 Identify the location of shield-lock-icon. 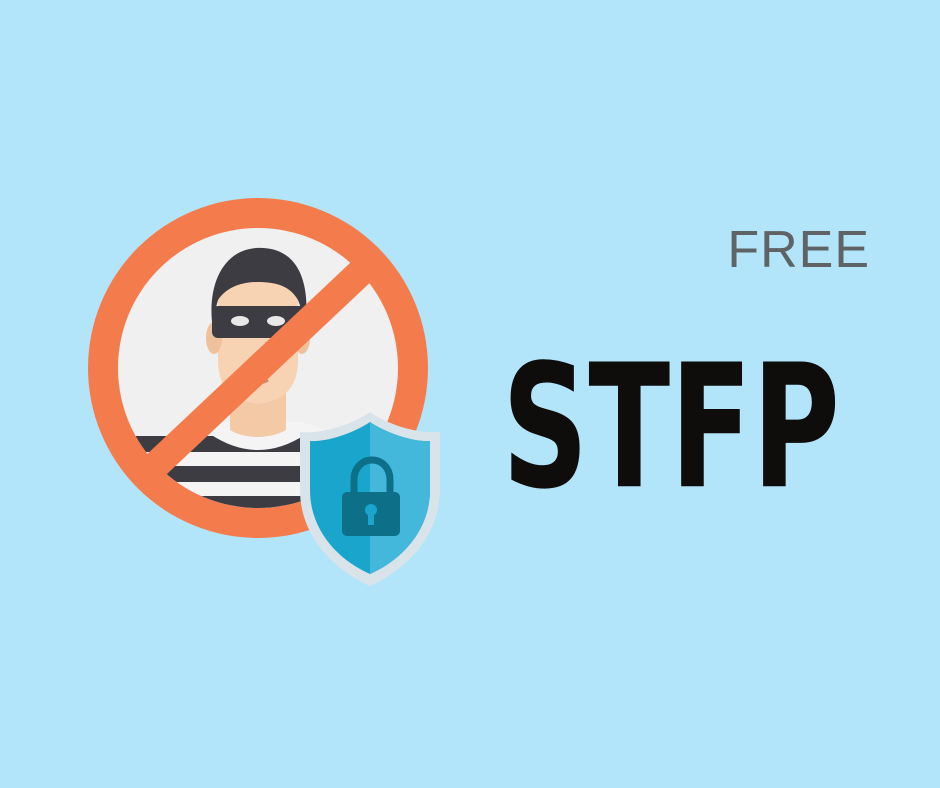
(370, 499).